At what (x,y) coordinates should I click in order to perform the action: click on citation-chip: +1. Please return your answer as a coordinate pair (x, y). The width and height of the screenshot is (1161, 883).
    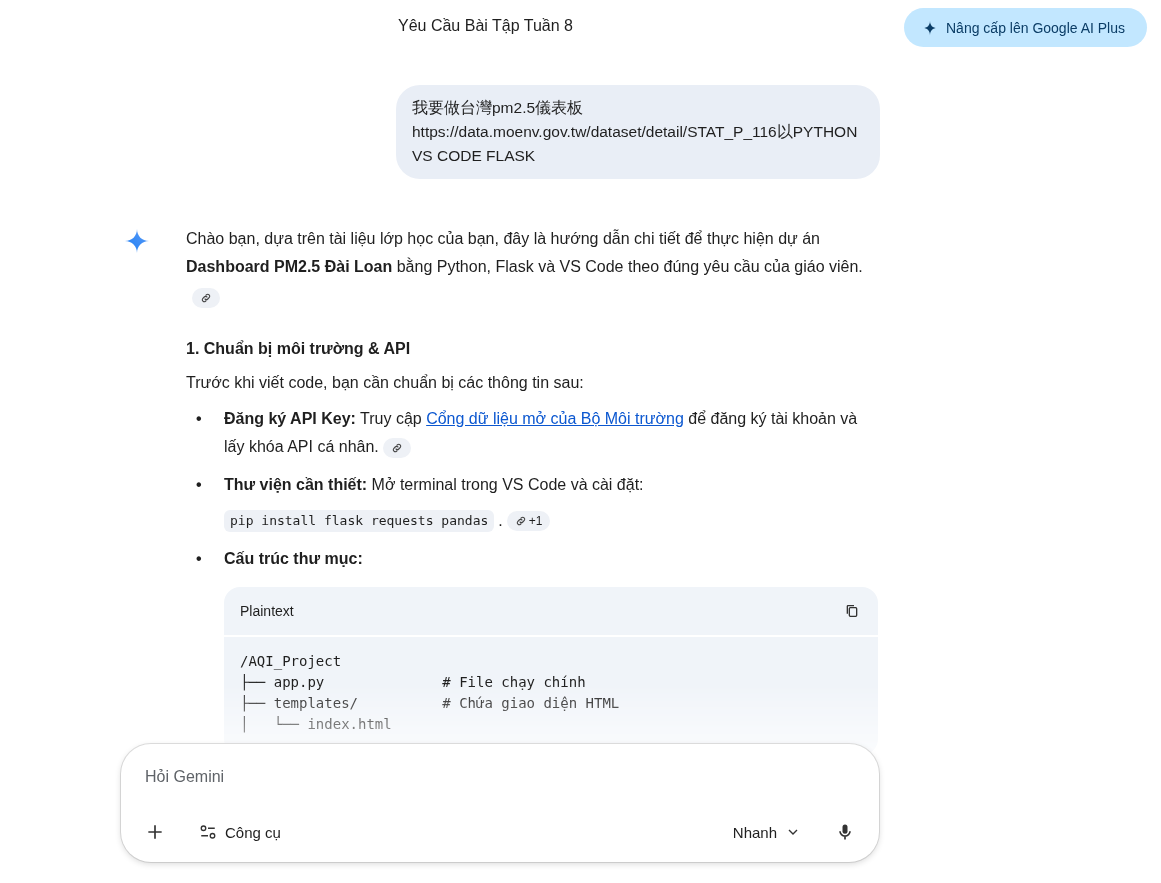
    Looking at the image, I should click on (528, 521).